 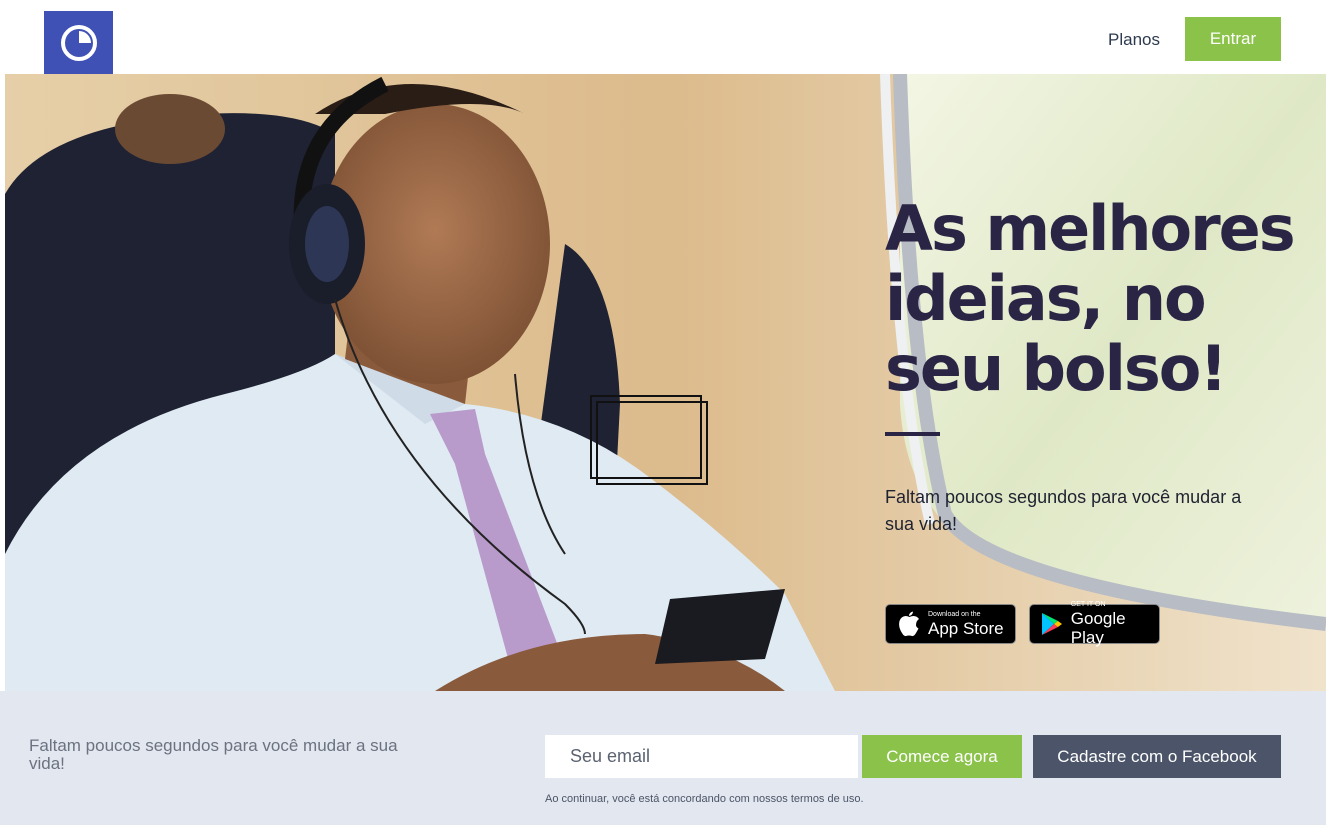 I want to click on app-store-big-text: App Store, so click(x=966, y=628).